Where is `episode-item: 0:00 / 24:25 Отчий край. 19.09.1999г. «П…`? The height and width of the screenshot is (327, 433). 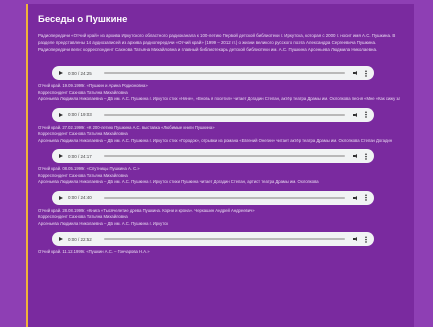
episode-item: 0:00 / 24:25 Отчий край. 19.09.1999г. «П… is located at coordinates (219, 84).